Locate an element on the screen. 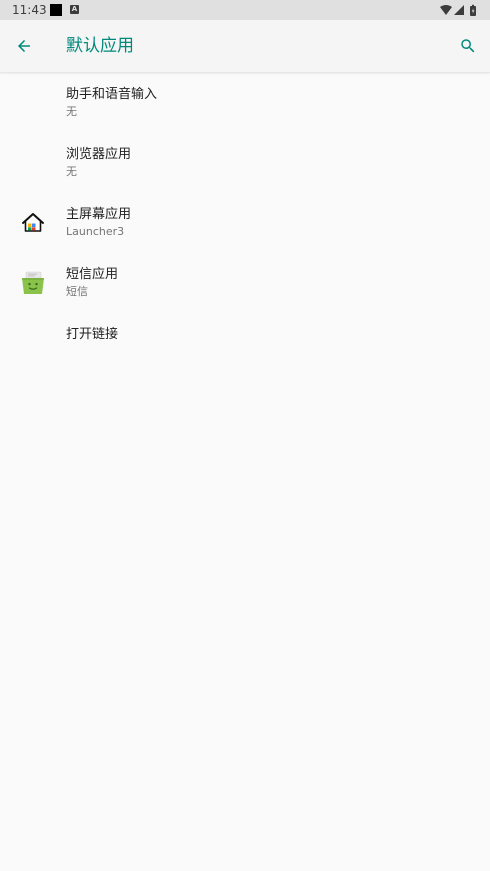 The width and height of the screenshot is (490, 871). search-button is located at coordinates (468, 46).